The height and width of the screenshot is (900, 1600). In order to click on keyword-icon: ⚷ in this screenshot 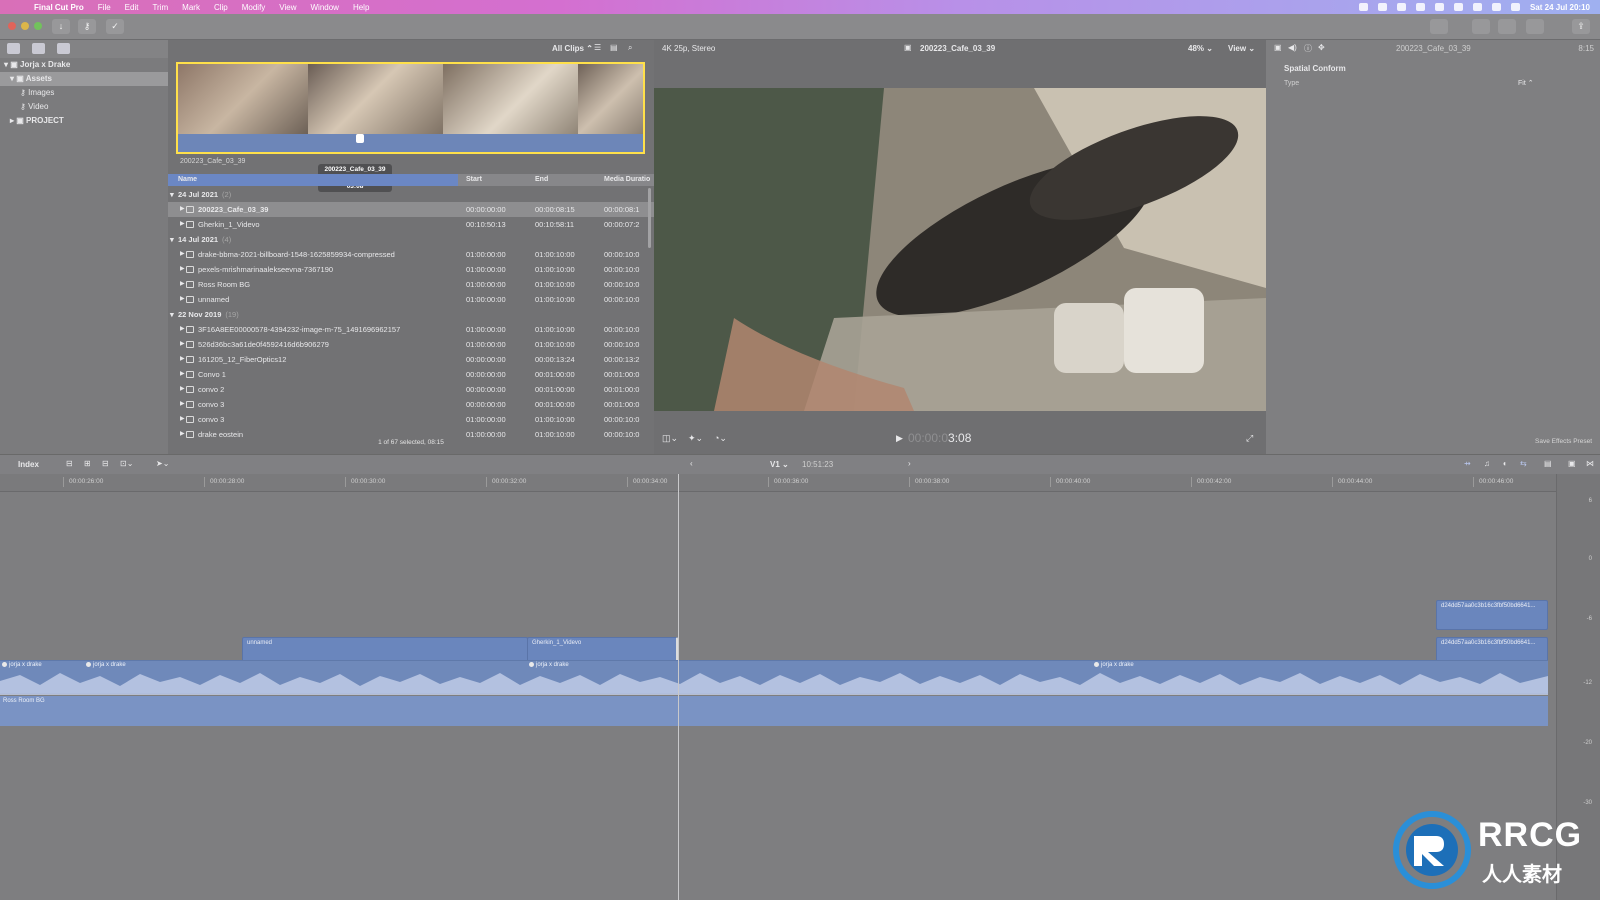, I will do `click(87, 26)`.